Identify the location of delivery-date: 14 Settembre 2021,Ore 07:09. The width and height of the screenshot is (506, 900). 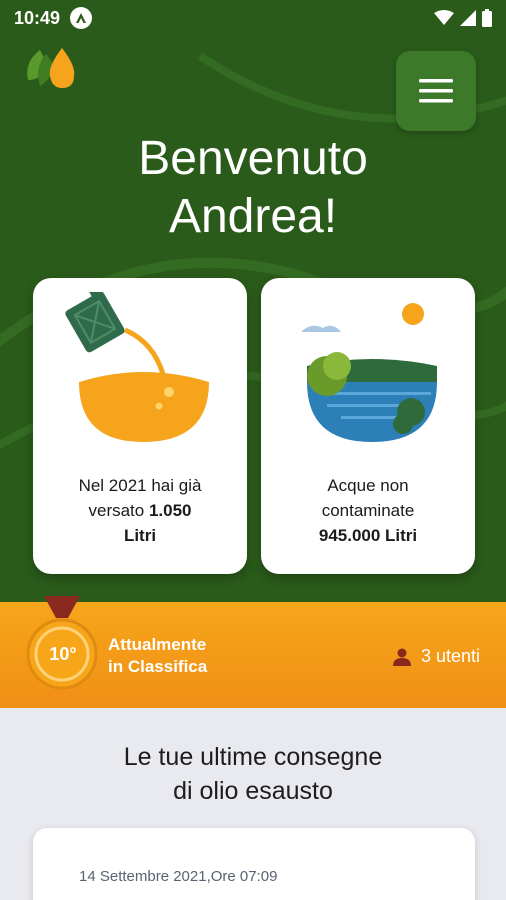
(178, 876).